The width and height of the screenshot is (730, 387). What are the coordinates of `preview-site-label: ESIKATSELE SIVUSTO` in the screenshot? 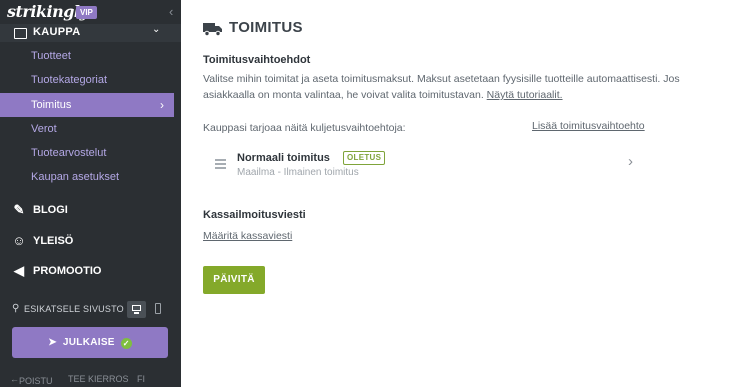 It's located at (74, 309).